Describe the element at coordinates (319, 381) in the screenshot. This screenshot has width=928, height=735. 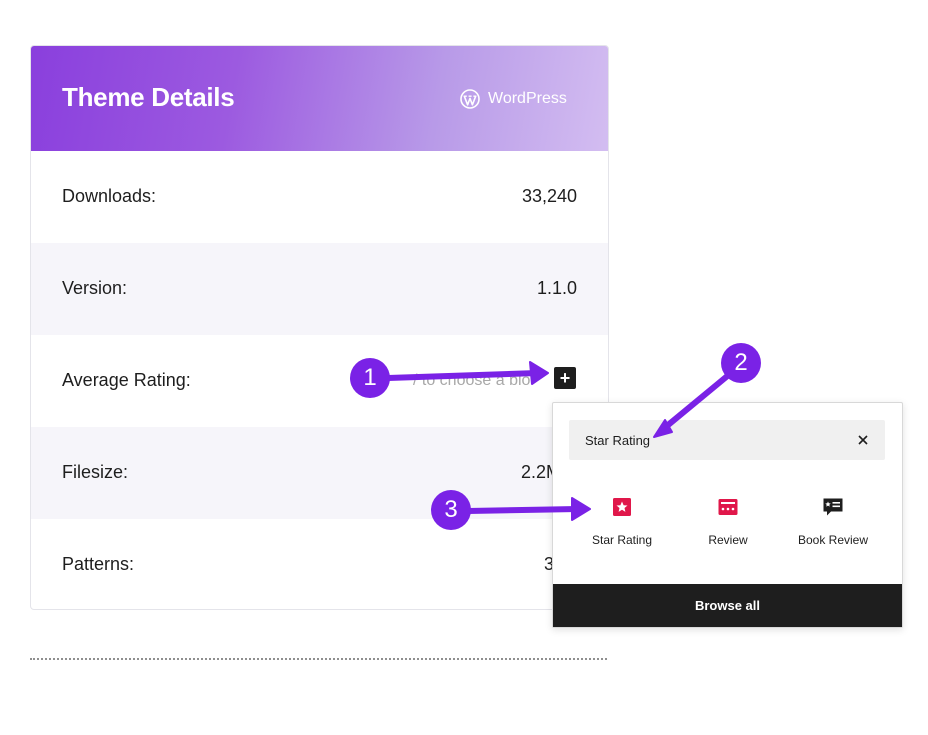
I see `row-average-rating: Average Rating: / to choose a blo` at that location.